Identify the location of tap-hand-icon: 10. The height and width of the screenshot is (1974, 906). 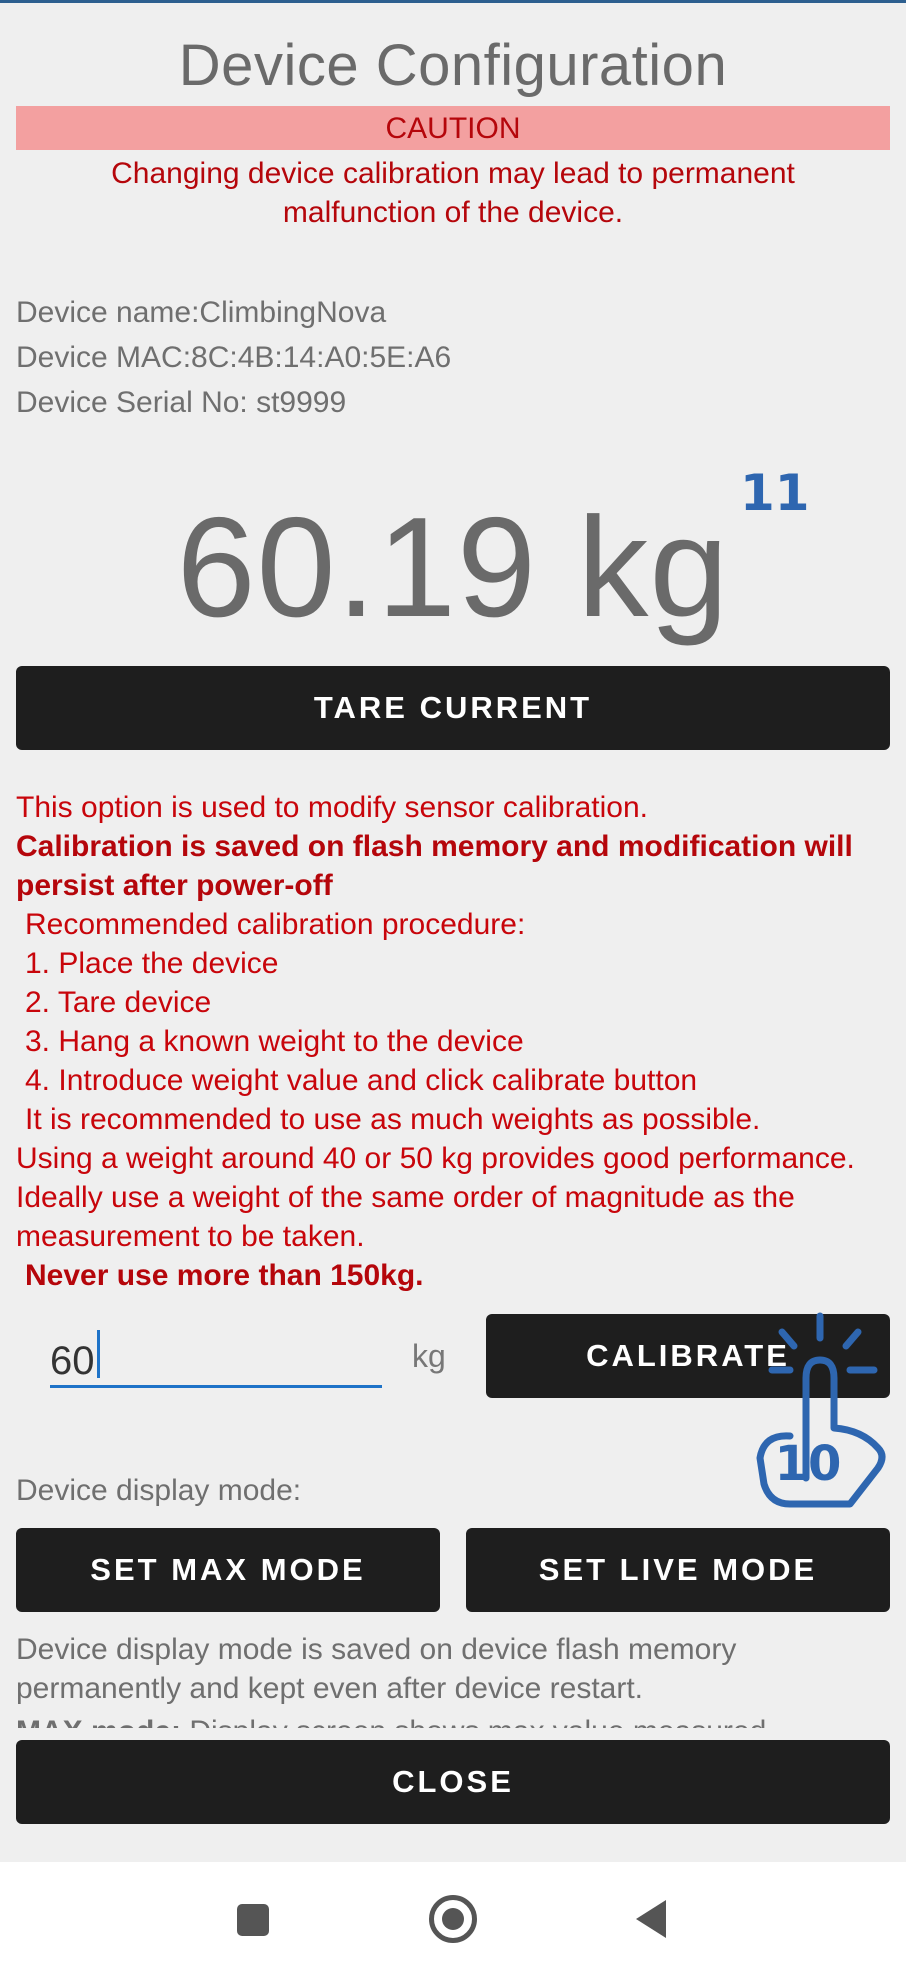
(810, 1415).